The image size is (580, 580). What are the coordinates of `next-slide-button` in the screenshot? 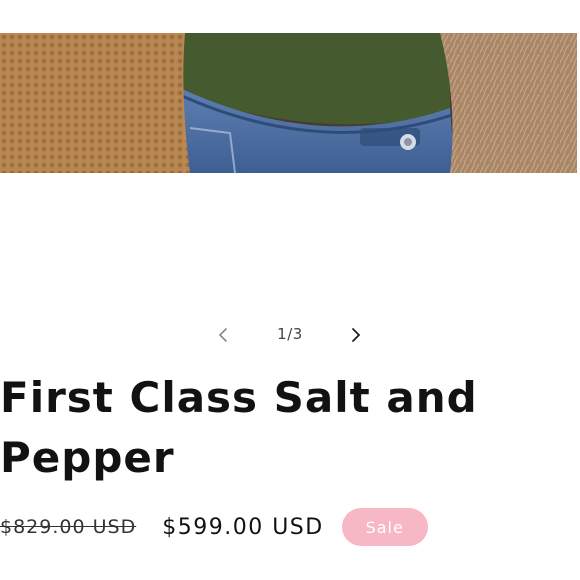 It's located at (356, 335).